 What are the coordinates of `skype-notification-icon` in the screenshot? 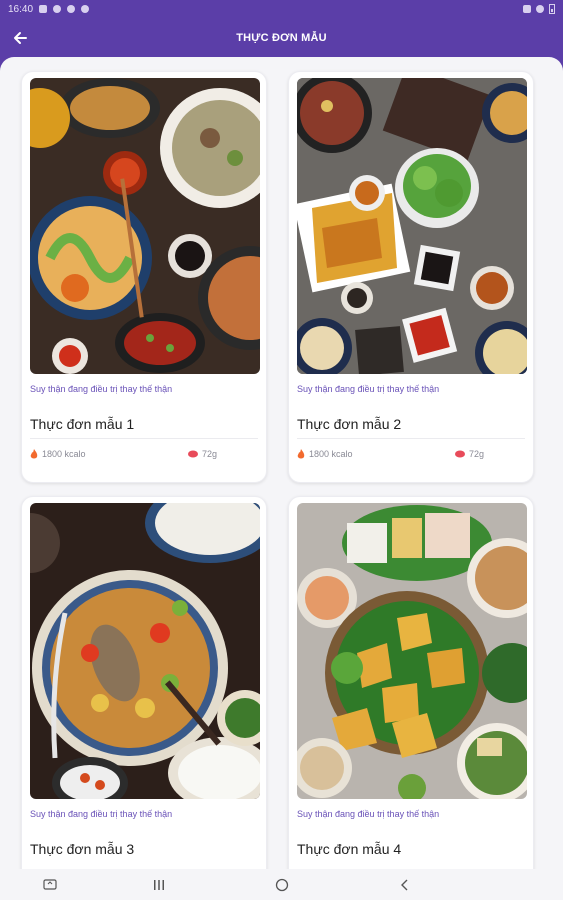 It's located at (71, 9).